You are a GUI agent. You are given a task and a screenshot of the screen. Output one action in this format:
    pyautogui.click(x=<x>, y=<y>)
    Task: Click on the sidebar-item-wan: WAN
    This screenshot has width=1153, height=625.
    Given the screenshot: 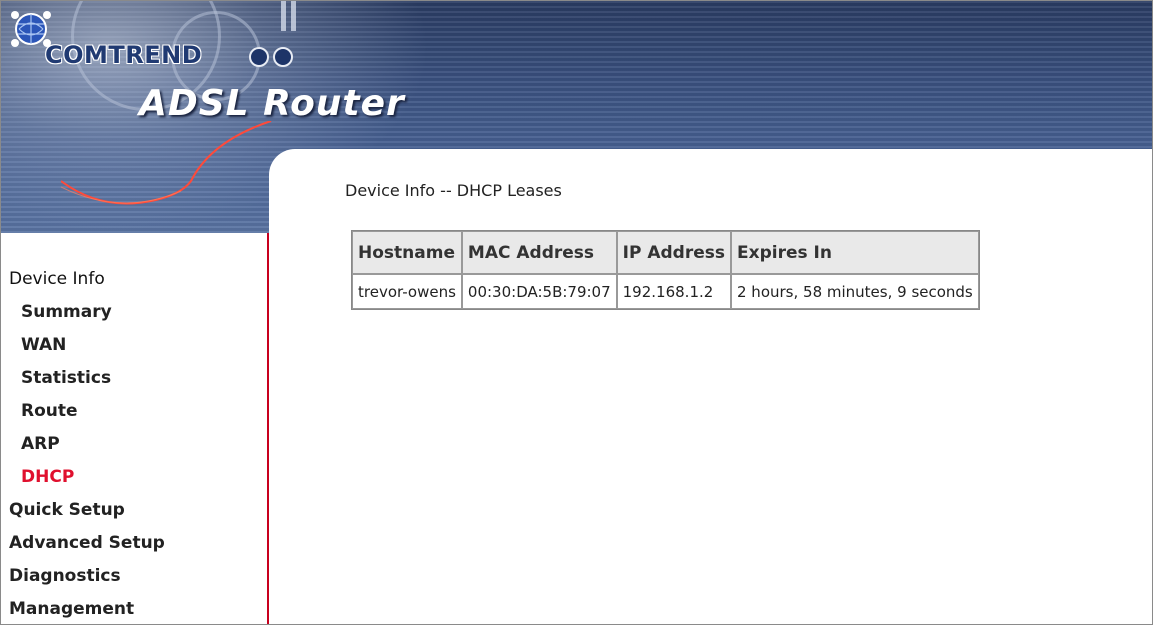 What is the action you would take?
    pyautogui.click(x=87, y=345)
    